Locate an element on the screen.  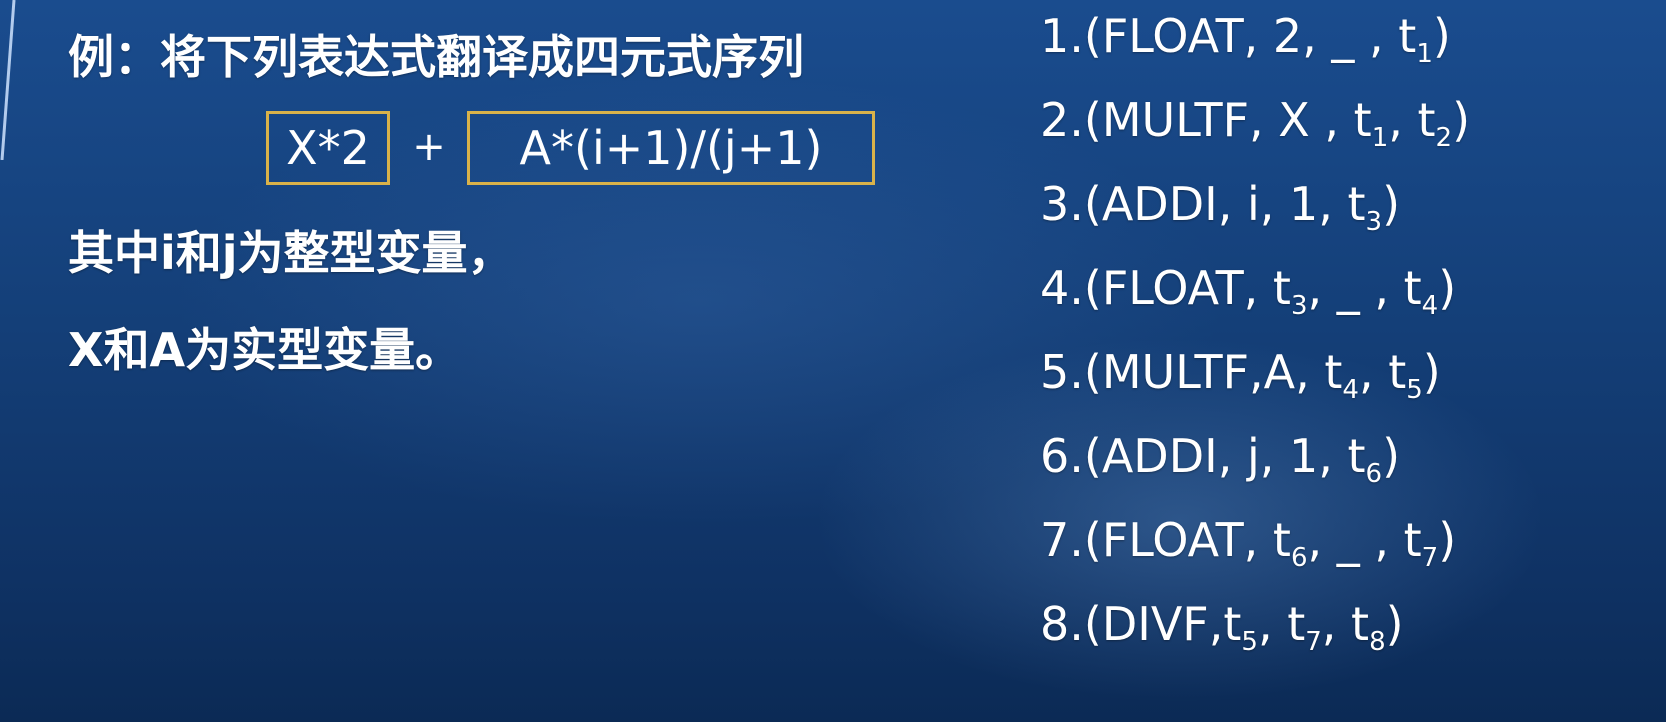
expression-part-2: A*(i+1)/(j+1) is located at coordinates (671, 148).